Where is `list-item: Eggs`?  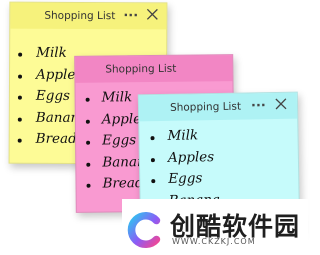
list-item: Eggs is located at coordinates (219, 181).